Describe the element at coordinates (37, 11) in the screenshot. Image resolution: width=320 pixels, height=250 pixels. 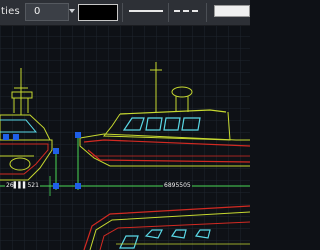
I see `lineweight-value: 0` at that location.